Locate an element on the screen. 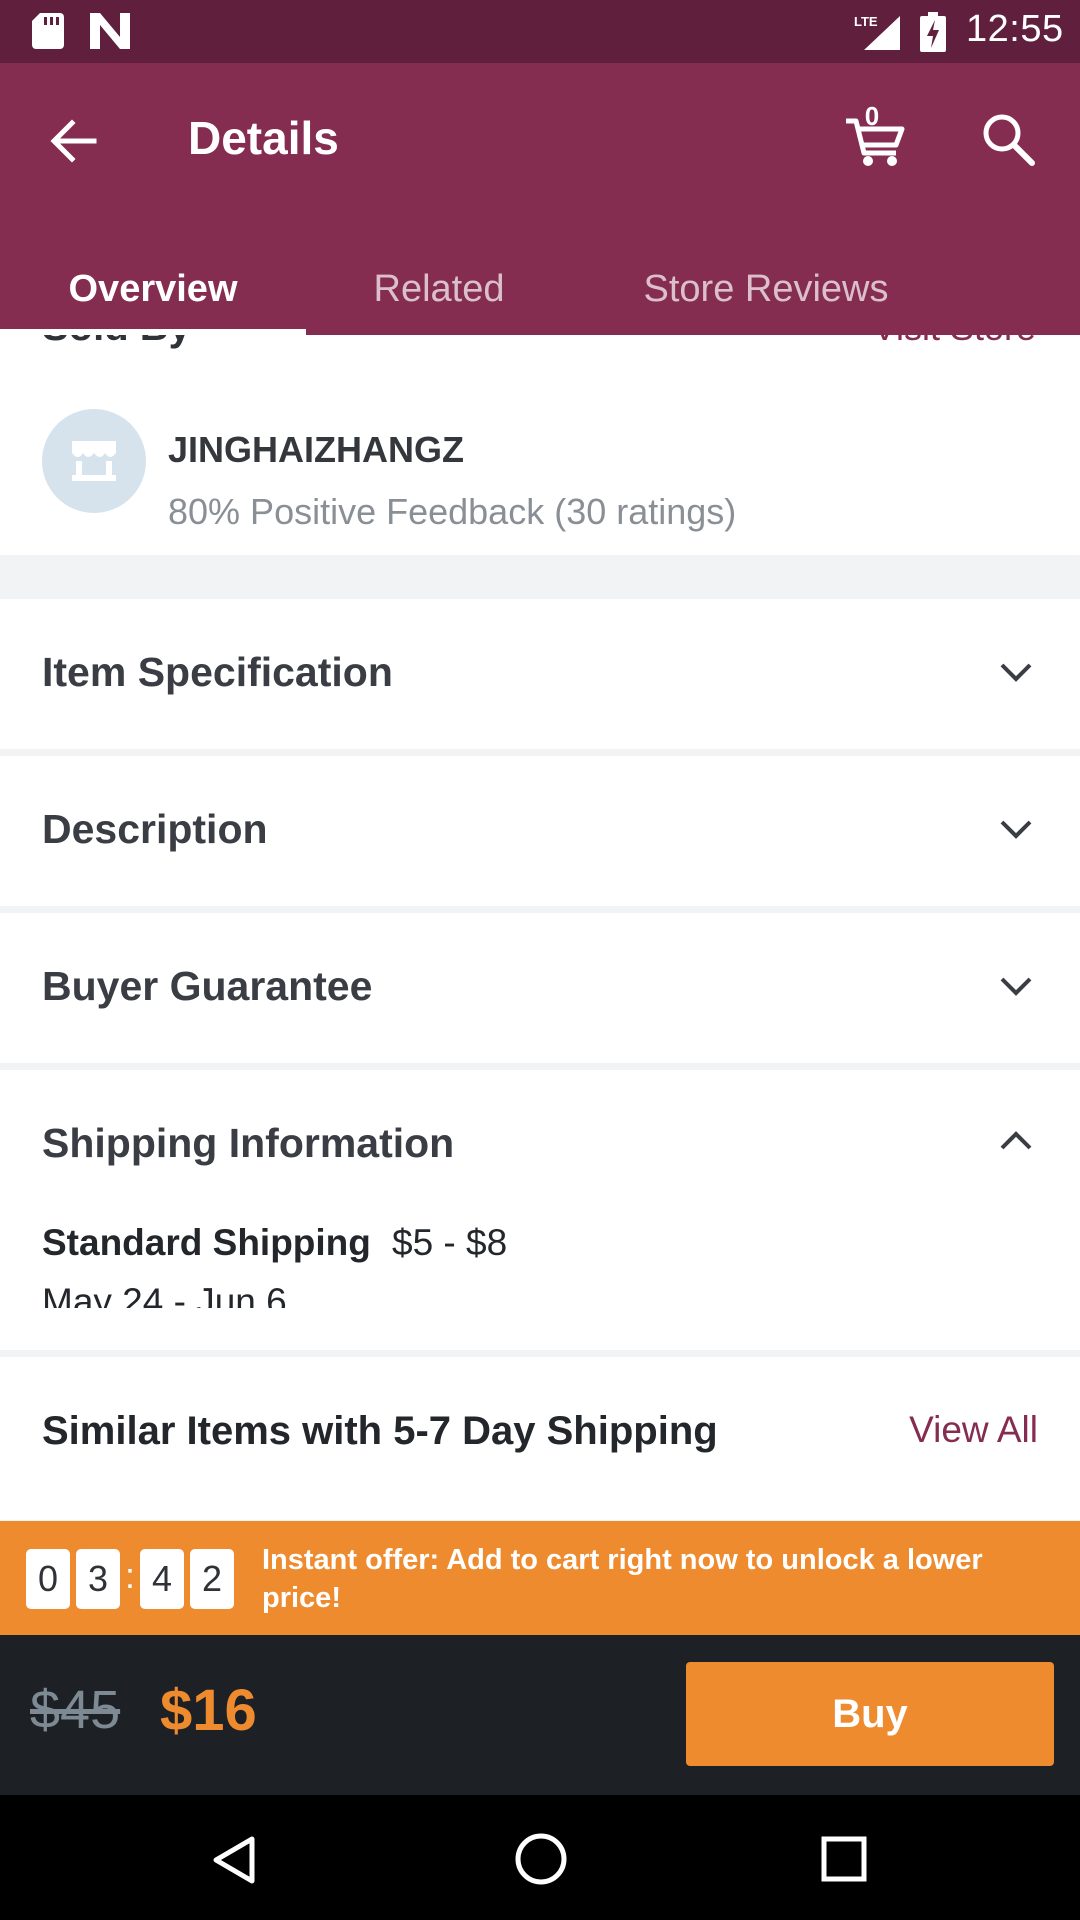 This screenshot has height=1920, width=1080. buy-button: Buy is located at coordinates (870, 1714).